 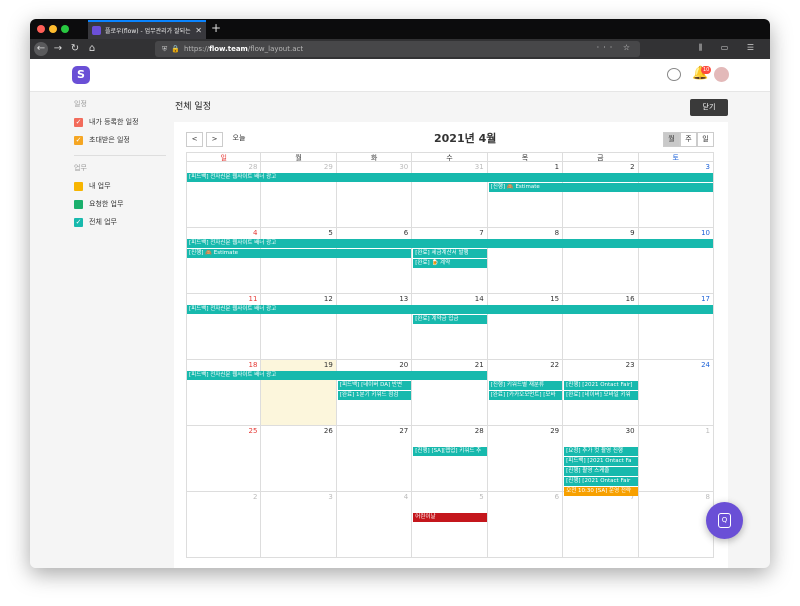 What do you see at coordinates (601, 471) in the screenshot?
I see `calendar-event: [진행] 촬영 스케줄` at bounding box center [601, 471].